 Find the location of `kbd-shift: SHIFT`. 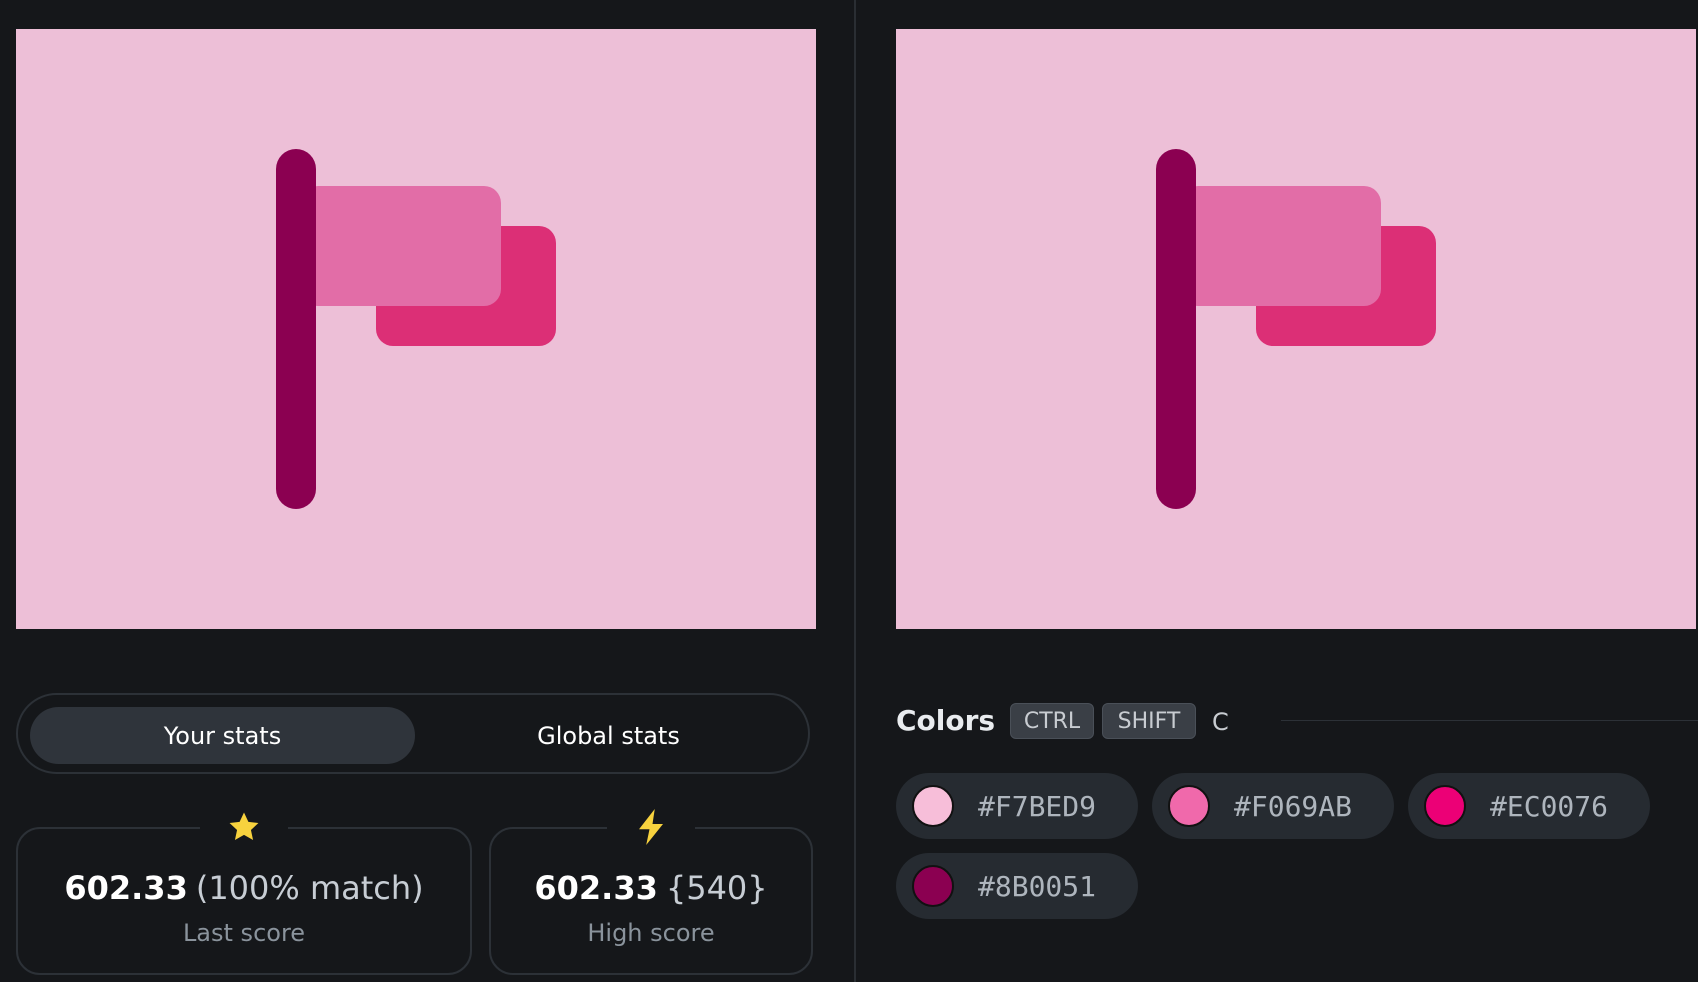

kbd-shift: SHIFT is located at coordinates (1149, 721).